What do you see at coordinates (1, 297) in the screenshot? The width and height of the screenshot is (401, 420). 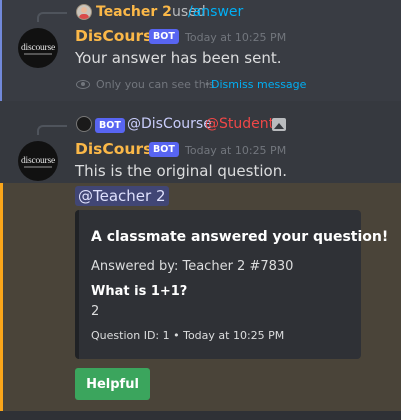 I see `mention-indicator-bar` at bounding box center [1, 297].